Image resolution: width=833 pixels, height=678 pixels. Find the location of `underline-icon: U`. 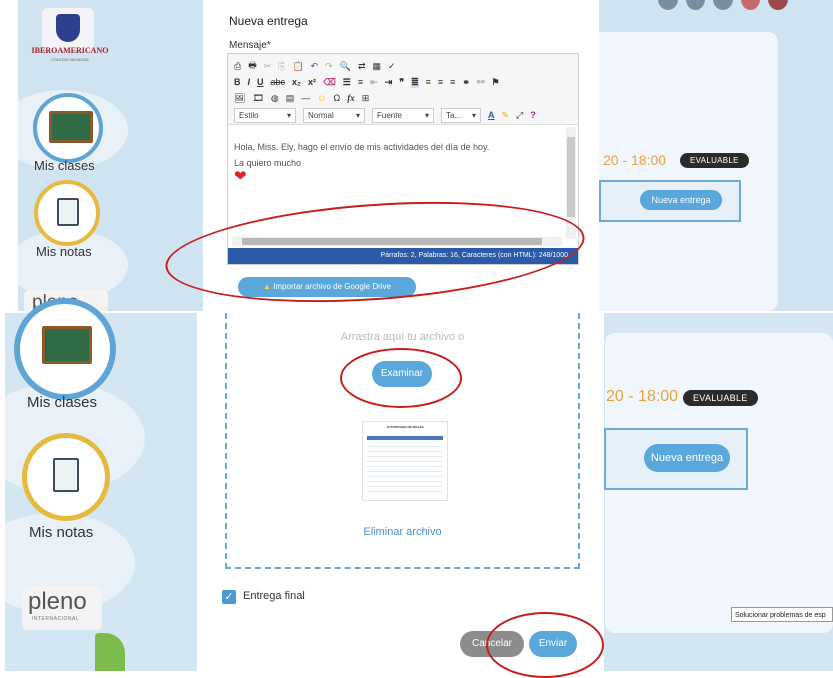

underline-icon: U is located at coordinates (260, 82).